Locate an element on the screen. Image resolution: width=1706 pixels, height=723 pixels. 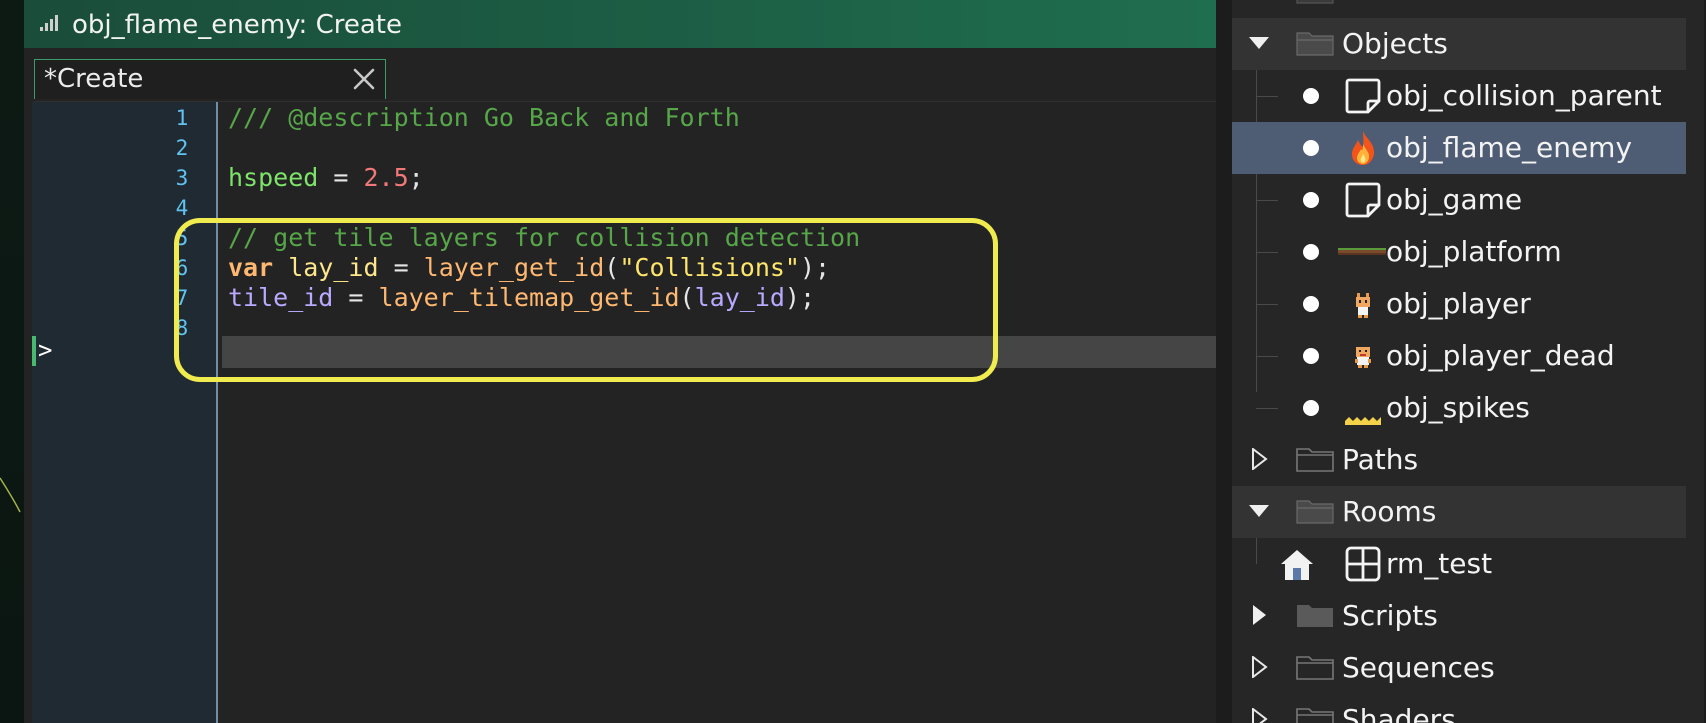
player-dead-sprite-icon is located at coordinates (1363, 357).